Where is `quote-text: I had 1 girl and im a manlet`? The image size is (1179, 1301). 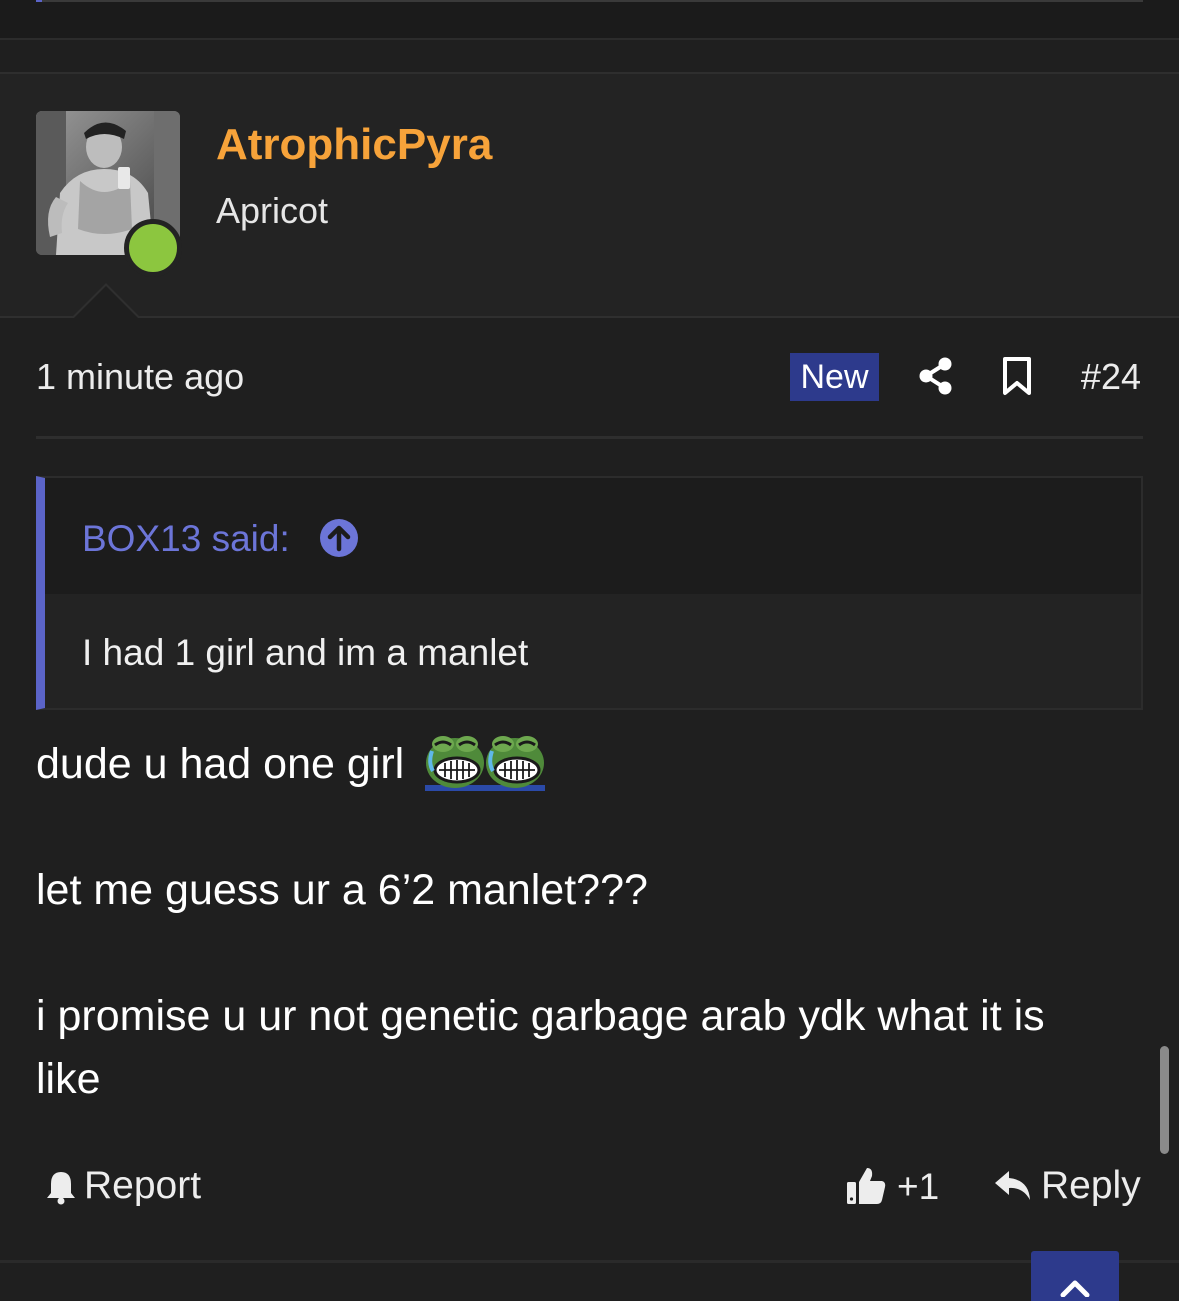
quote-text: I had 1 girl and im a manlet is located at coordinates (305, 652).